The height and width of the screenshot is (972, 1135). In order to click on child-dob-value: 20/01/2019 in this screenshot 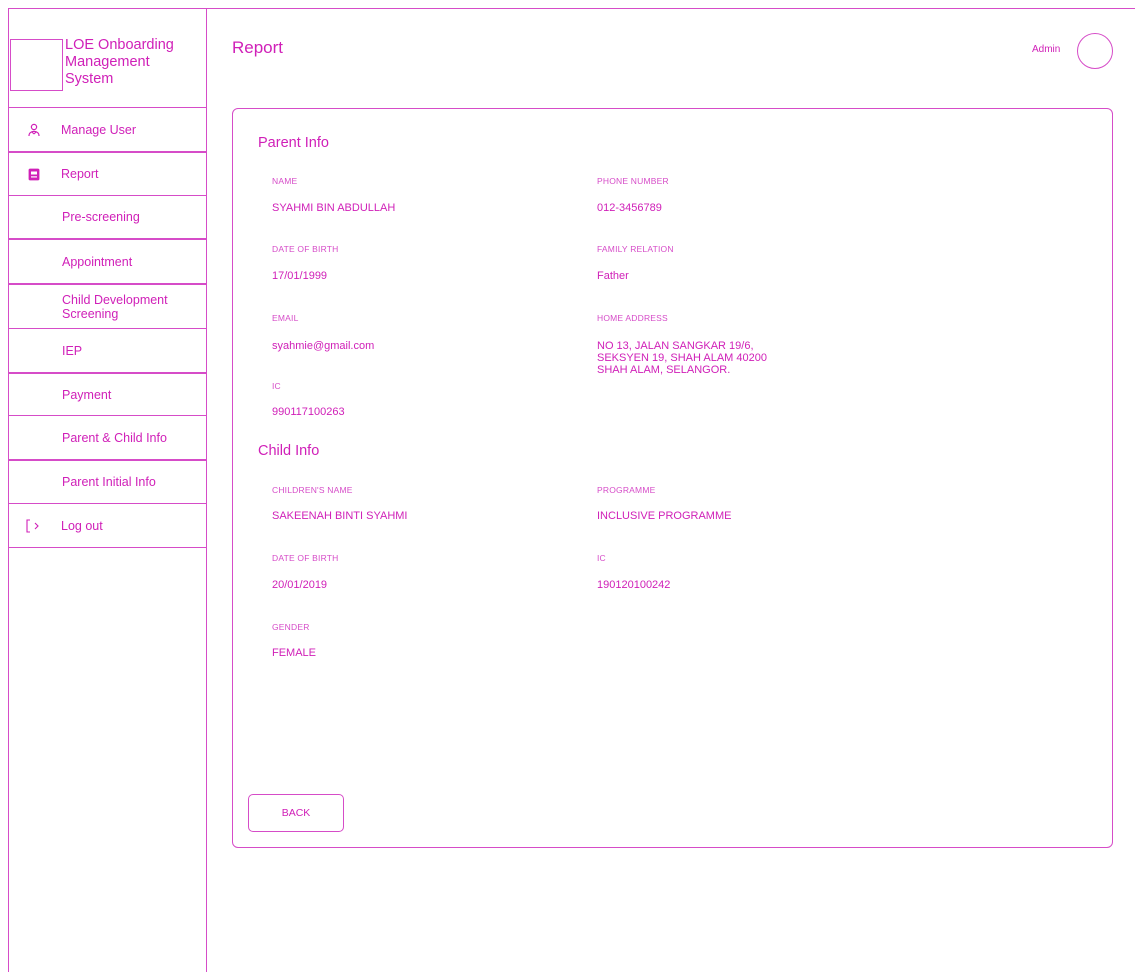, I will do `click(300, 585)`.